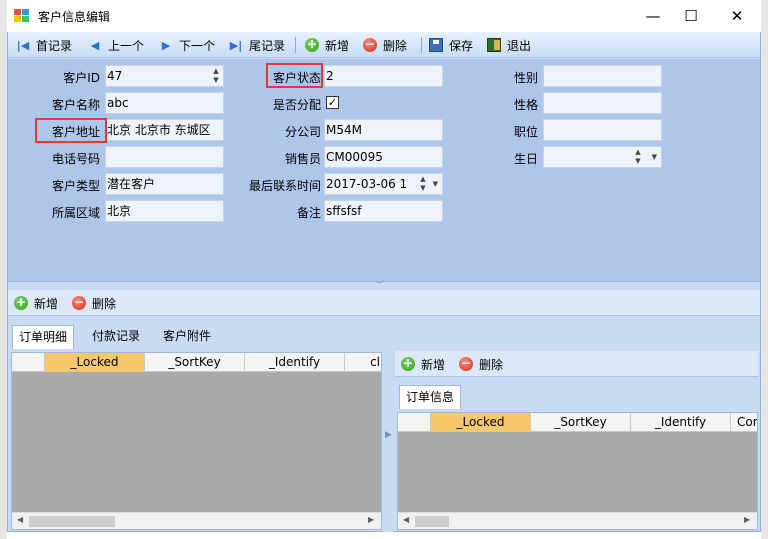 The height and width of the screenshot is (539, 768). What do you see at coordinates (436, 45) in the screenshot?
I see `save-icon` at bounding box center [436, 45].